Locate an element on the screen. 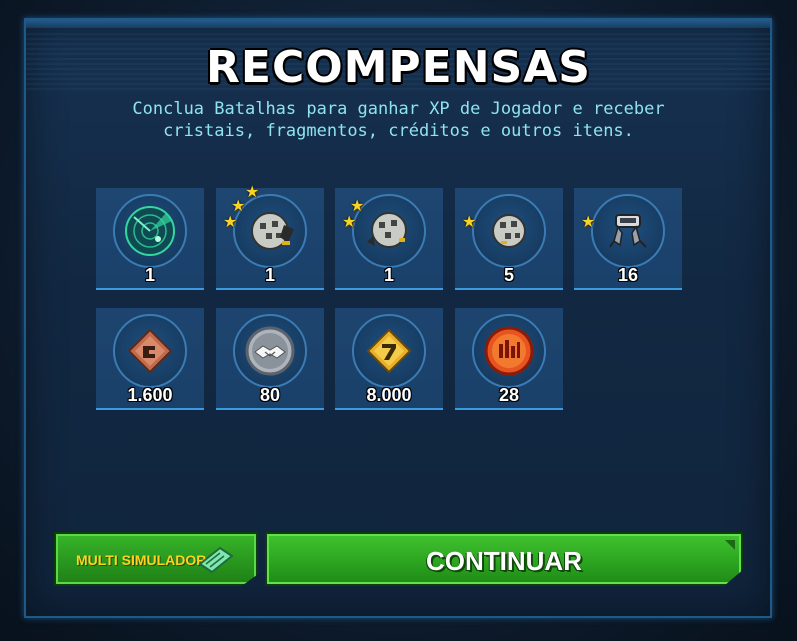 The height and width of the screenshot is (641, 797). reward-count: 16 is located at coordinates (628, 275).